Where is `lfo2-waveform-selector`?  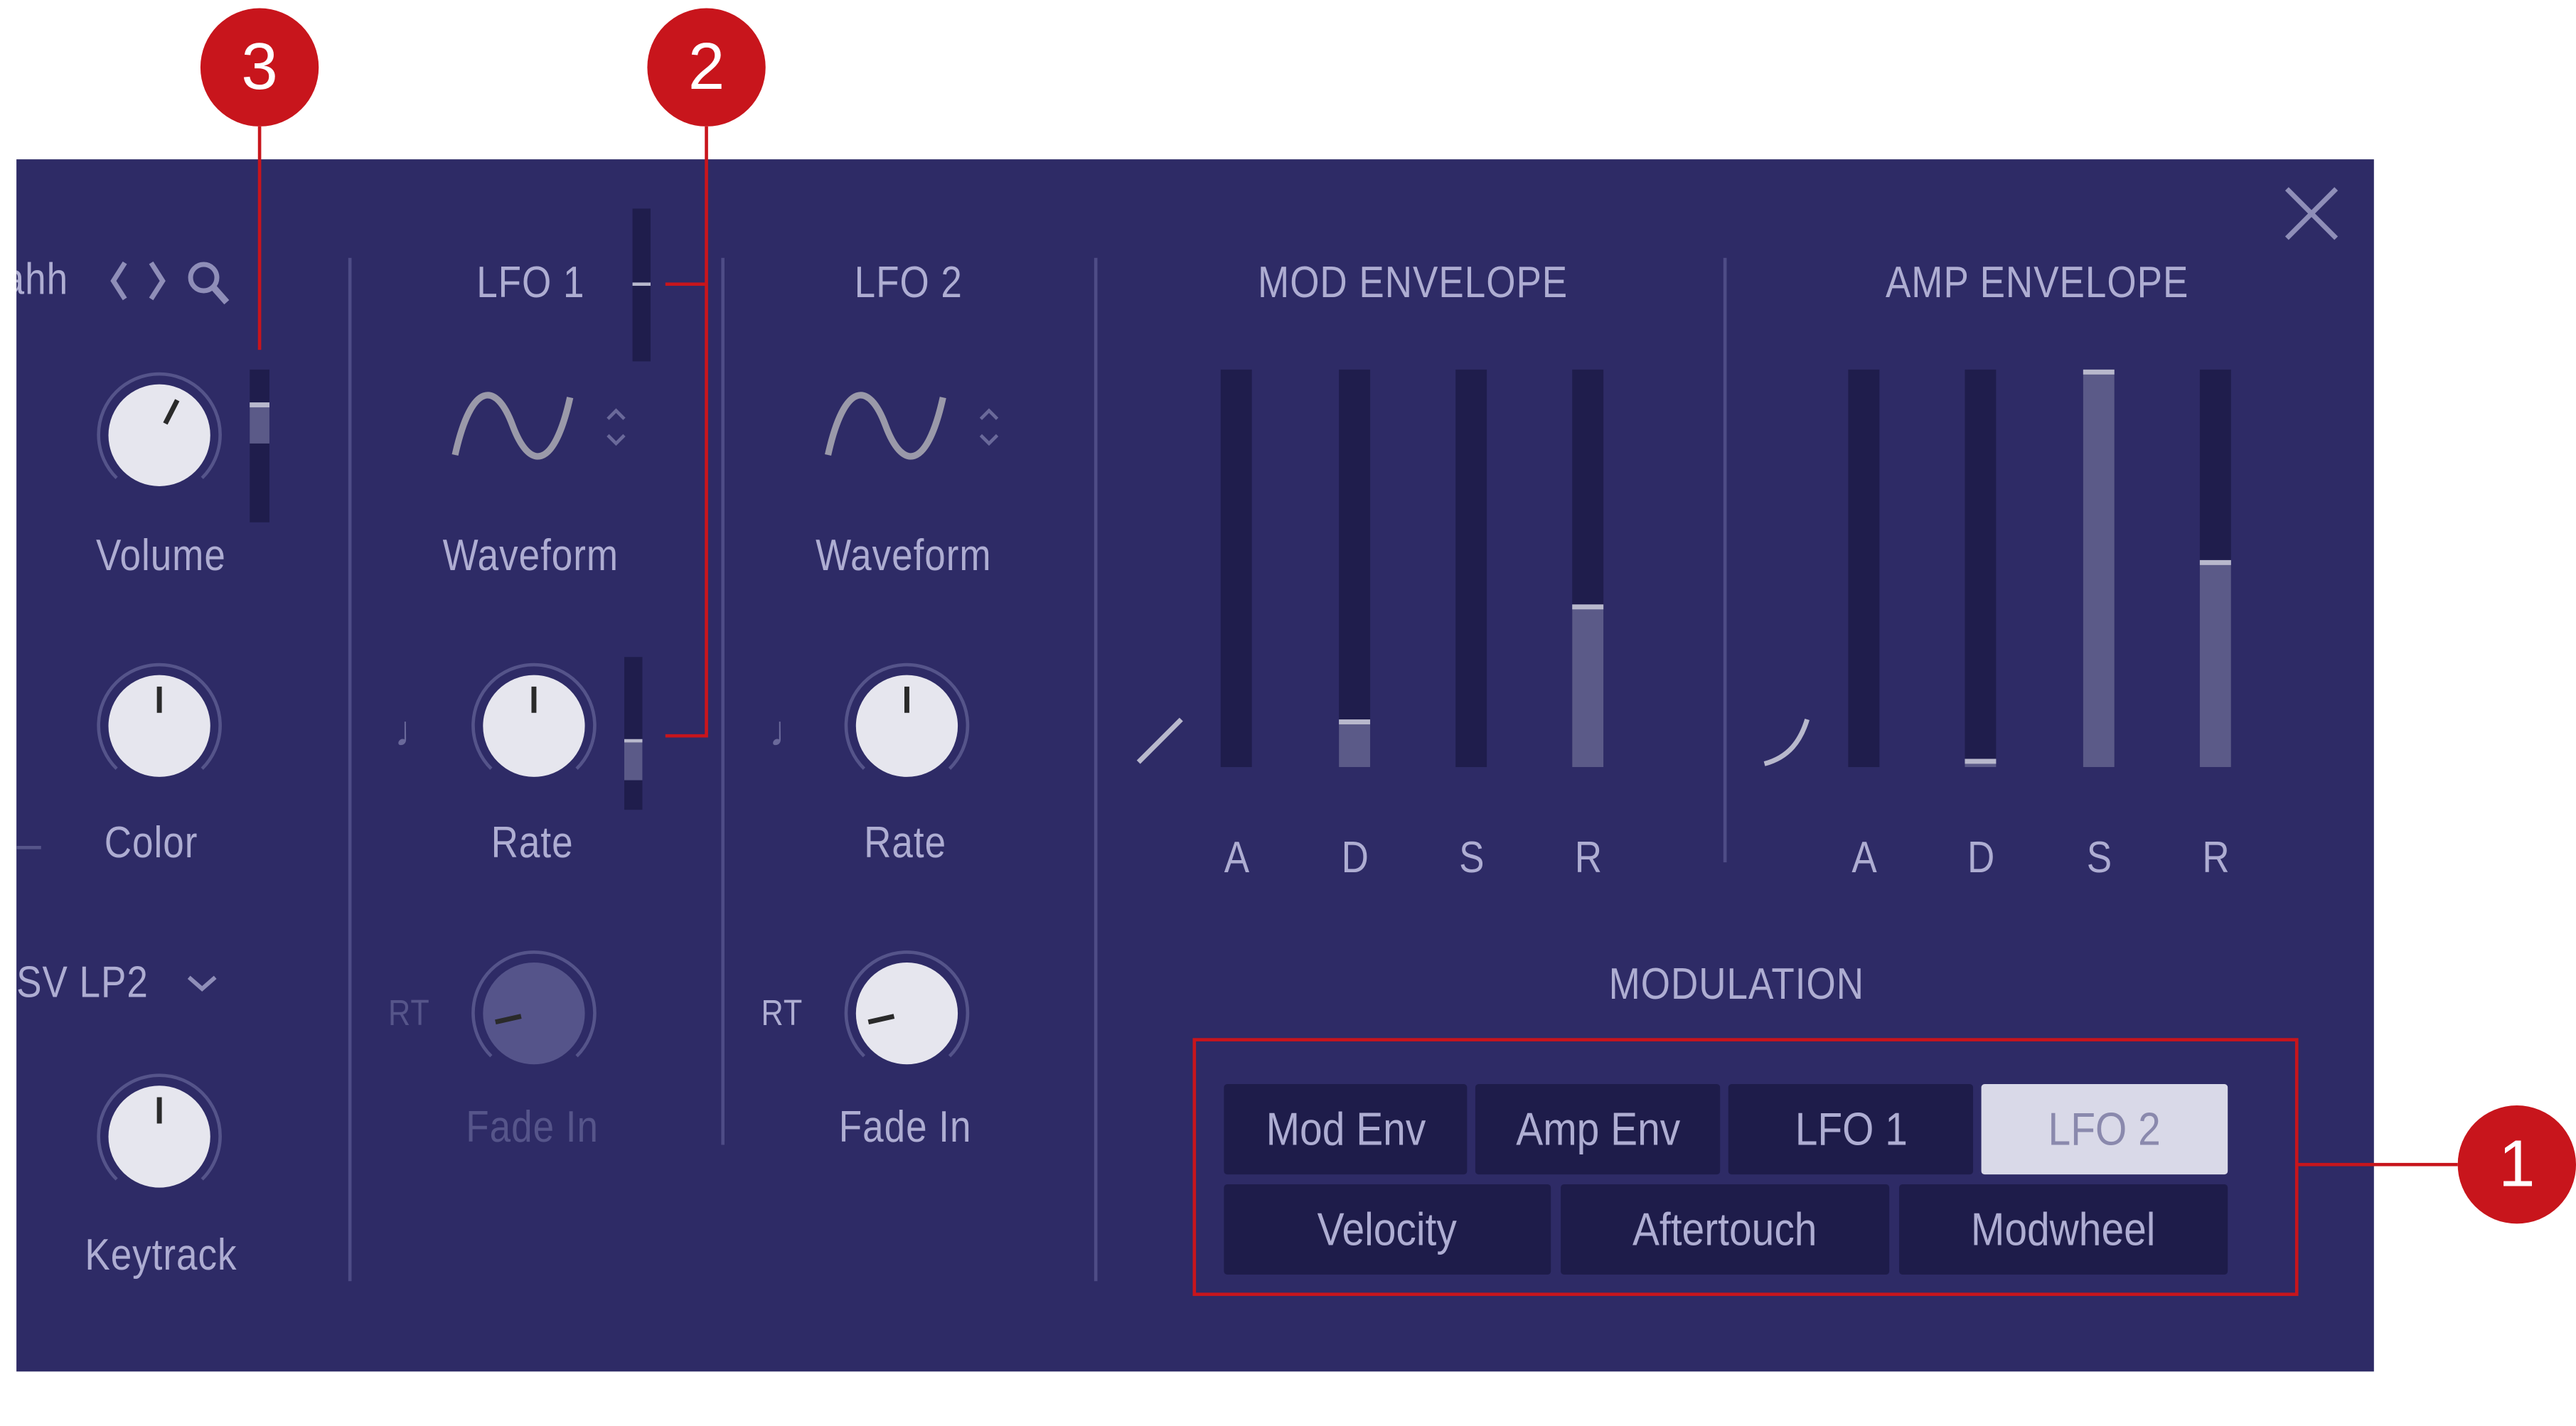 lfo2-waveform-selector is located at coordinates (918, 431).